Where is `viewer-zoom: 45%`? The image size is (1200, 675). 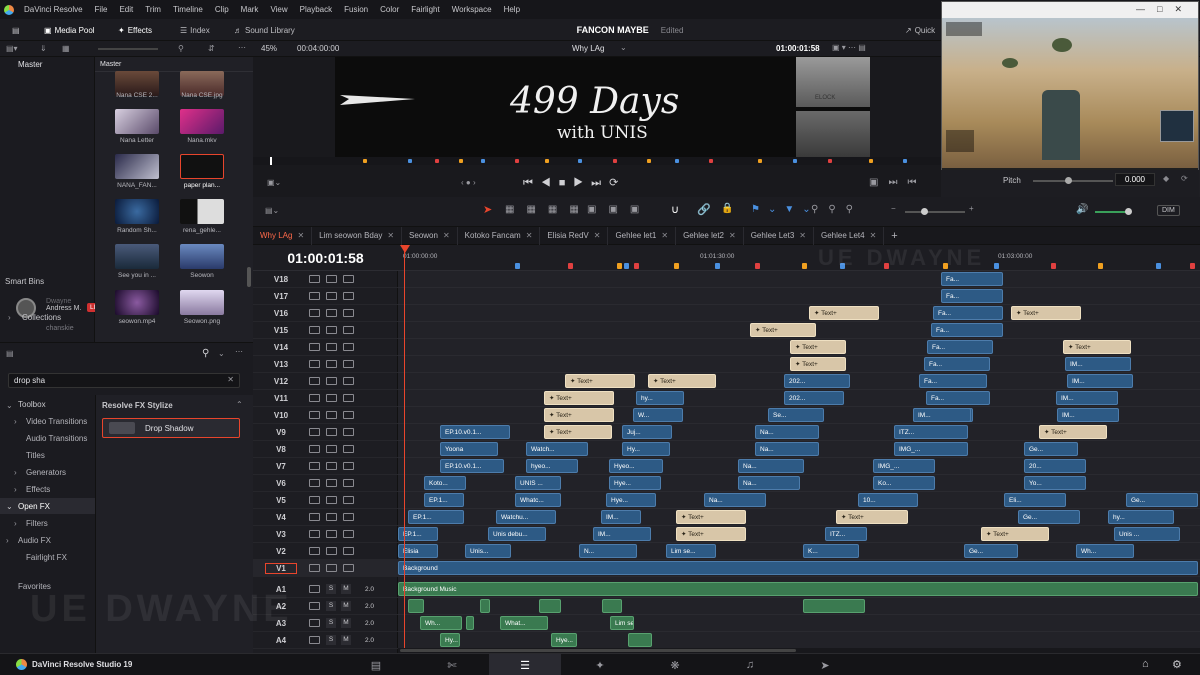
viewer-zoom: 45% is located at coordinates (269, 48).